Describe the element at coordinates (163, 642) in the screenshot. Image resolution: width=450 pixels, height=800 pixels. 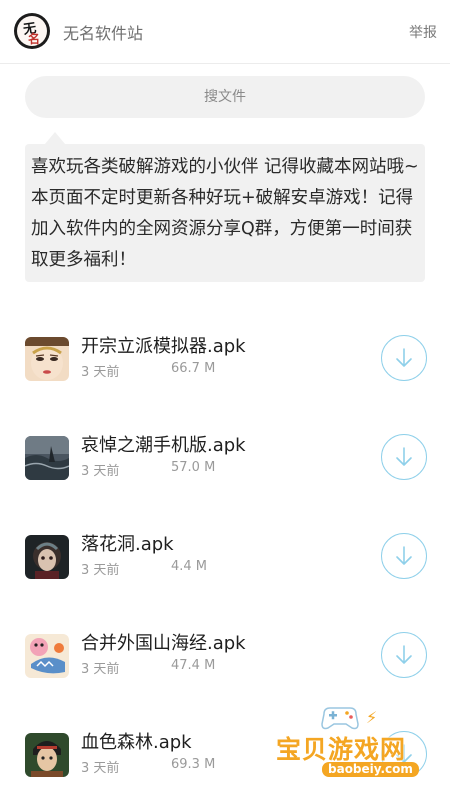
I see `file-name: 合并外国山海经.apk` at that location.